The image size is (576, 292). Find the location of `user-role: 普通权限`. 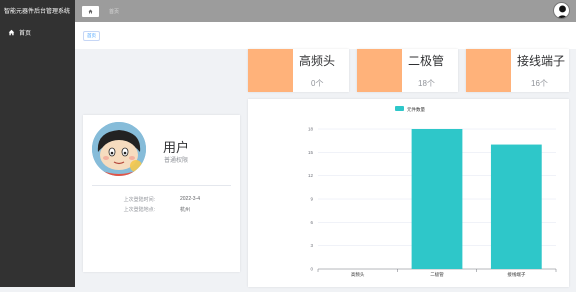

user-role: 普通权限 is located at coordinates (176, 161).